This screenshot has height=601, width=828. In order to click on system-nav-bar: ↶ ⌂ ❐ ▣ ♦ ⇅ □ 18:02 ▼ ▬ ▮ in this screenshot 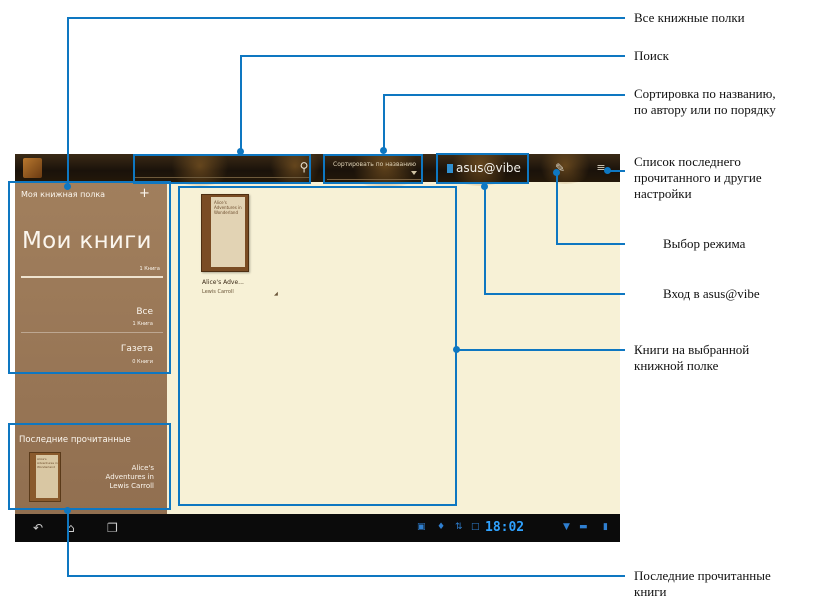, I will do `click(317, 528)`.